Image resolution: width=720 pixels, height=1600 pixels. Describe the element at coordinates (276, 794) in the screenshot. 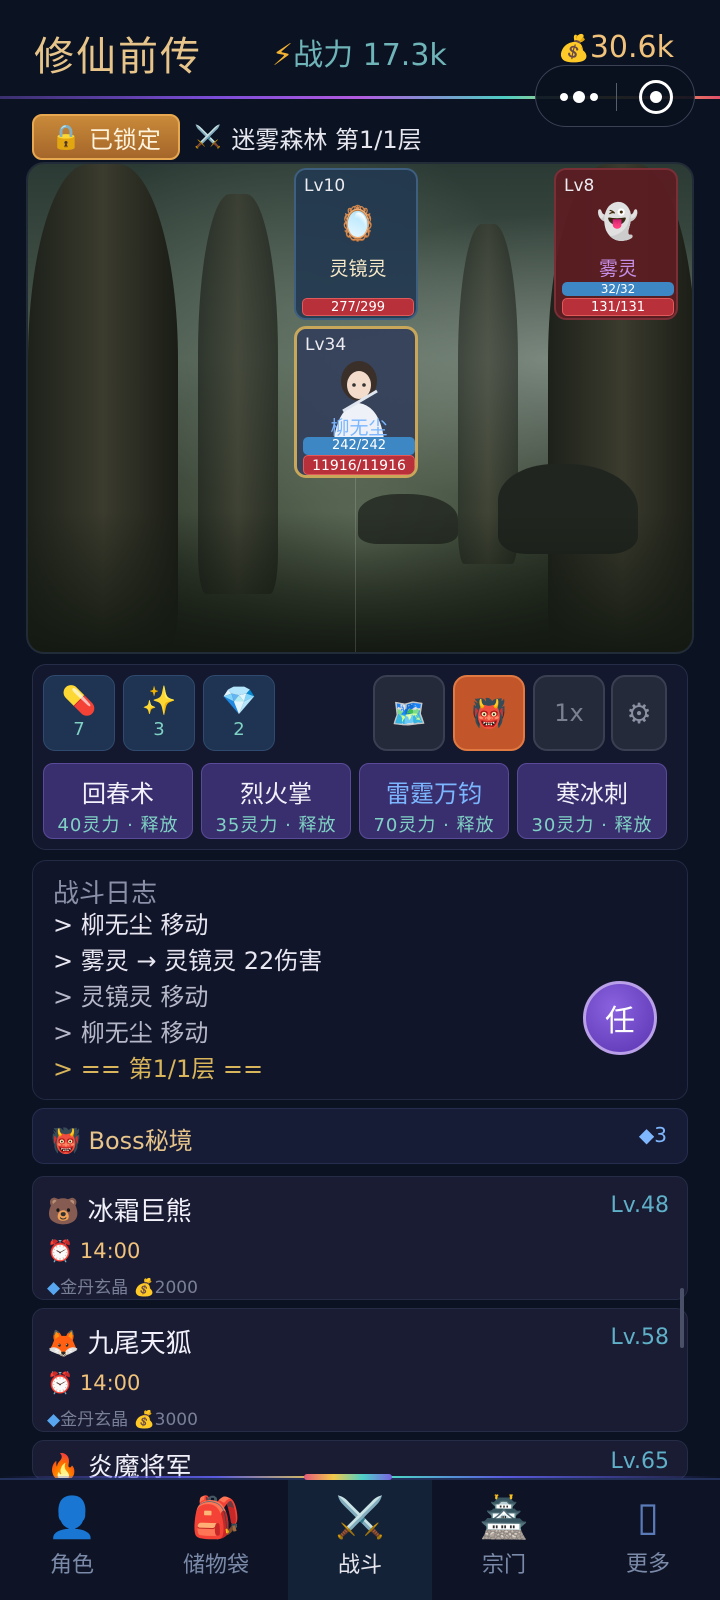

I see `skill-name: 烈火掌` at that location.